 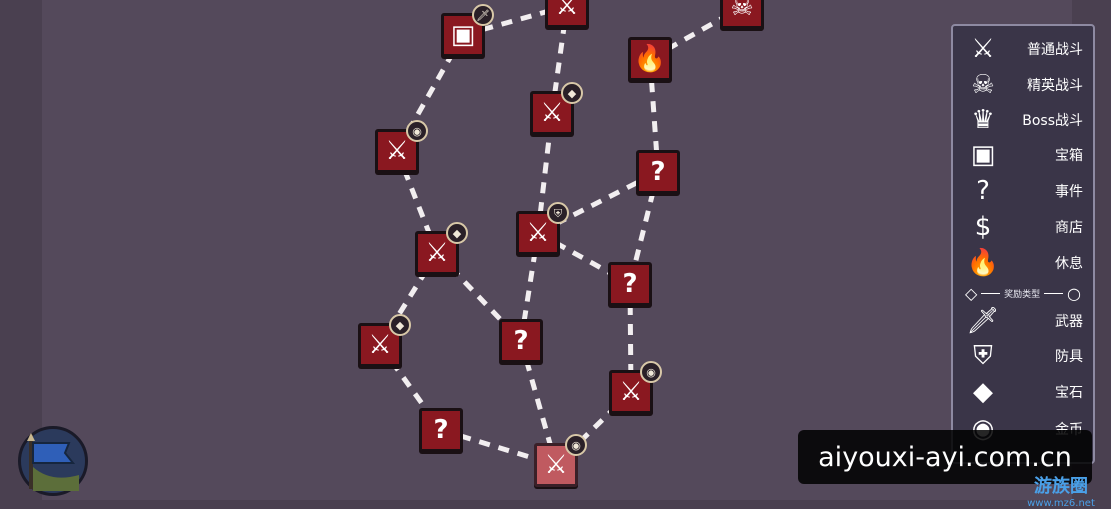 I want to click on battle-node: ⚔ ⛨, so click(x=542, y=228).